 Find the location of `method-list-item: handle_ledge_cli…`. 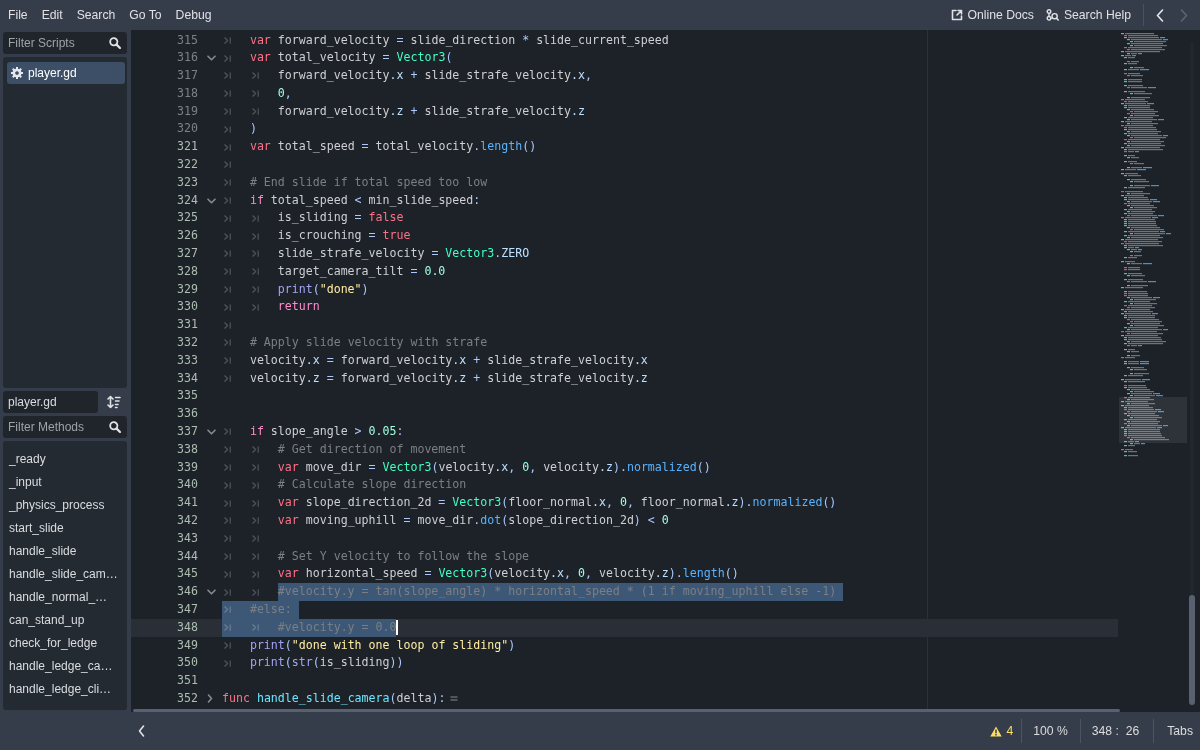

method-list-item: handle_ledge_cli… is located at coordinates (65, 688).